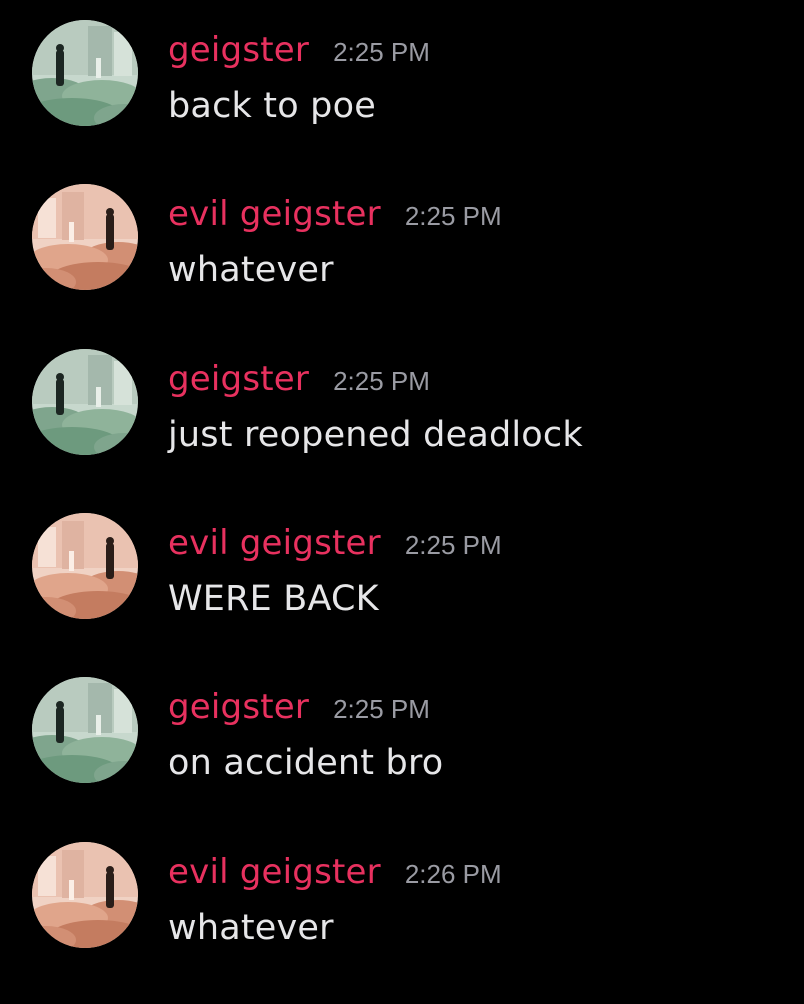 Image resolution: width=804 pixels, height=1004 pixels. I want to click on message-content: just reopened deadlock, so click(375, 435).